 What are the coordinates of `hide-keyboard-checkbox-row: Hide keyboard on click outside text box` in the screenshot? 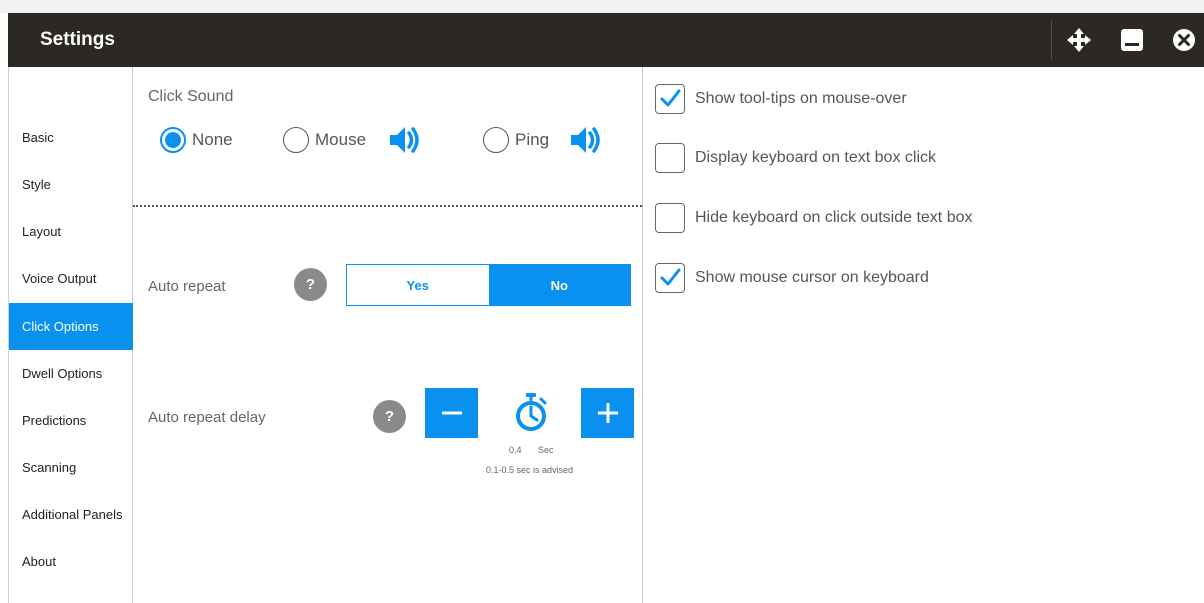 It's located at (813, 218).